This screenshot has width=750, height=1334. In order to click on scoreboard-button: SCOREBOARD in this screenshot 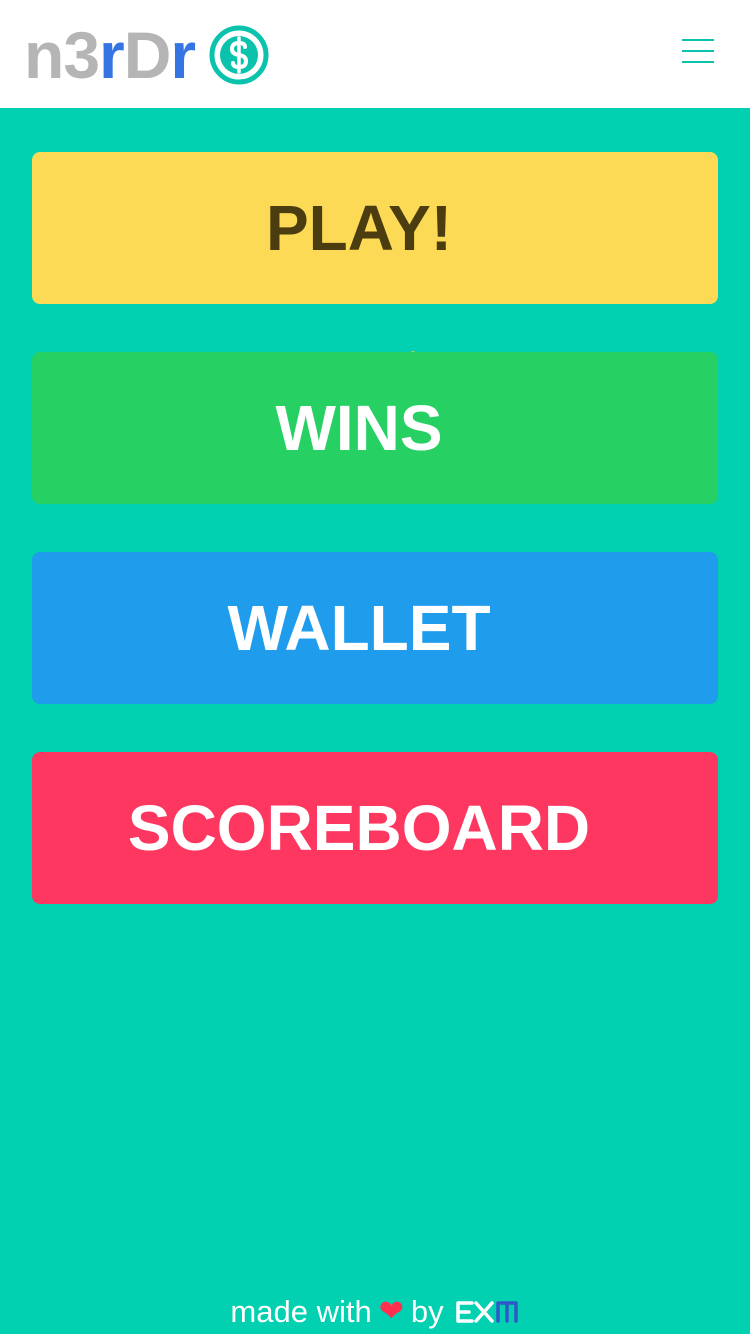, I will do `click(375, 828)`.